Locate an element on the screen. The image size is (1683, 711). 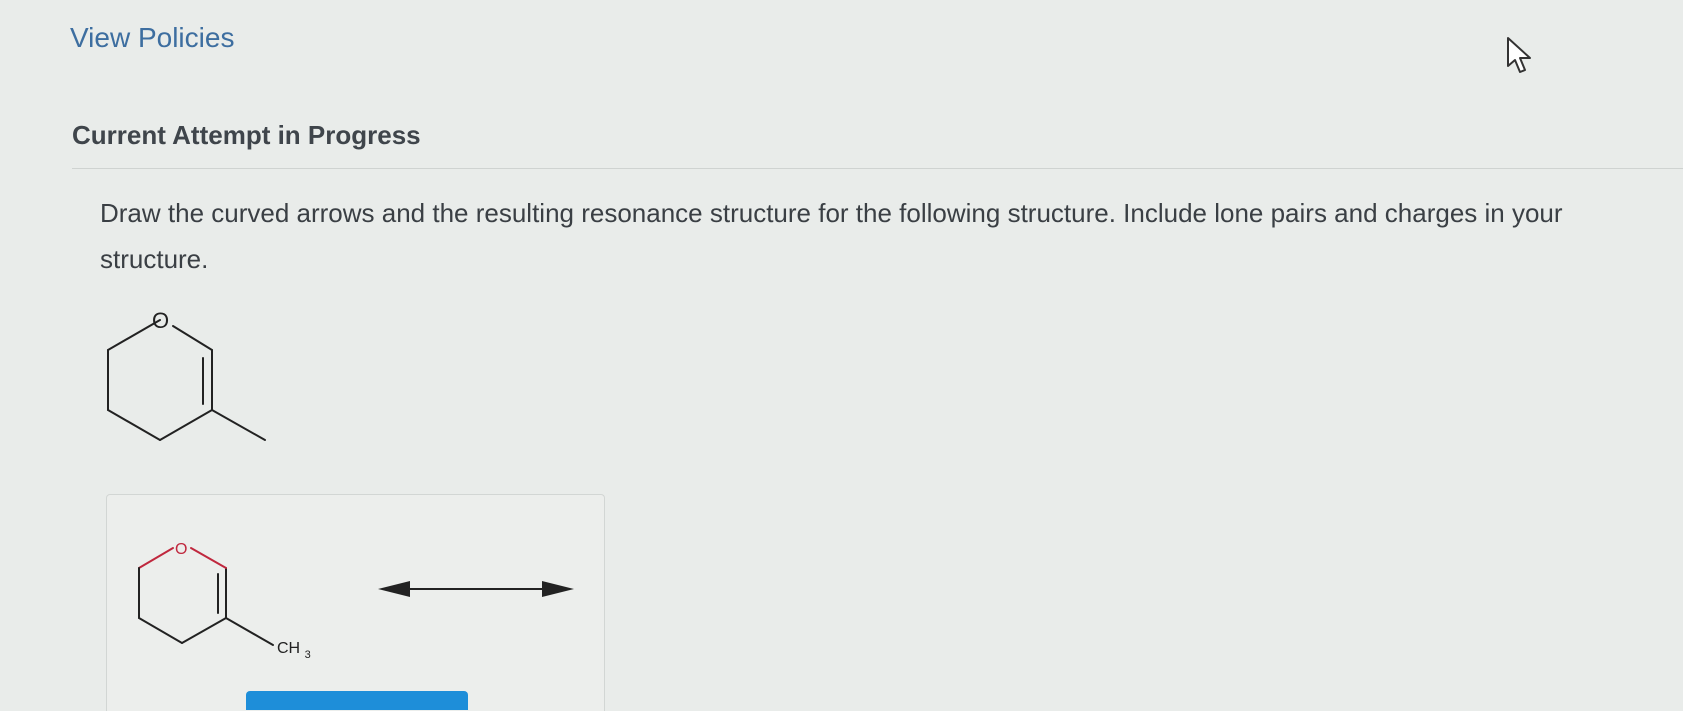
double-headed-arrow-icon is located at coordinates (476, 589).